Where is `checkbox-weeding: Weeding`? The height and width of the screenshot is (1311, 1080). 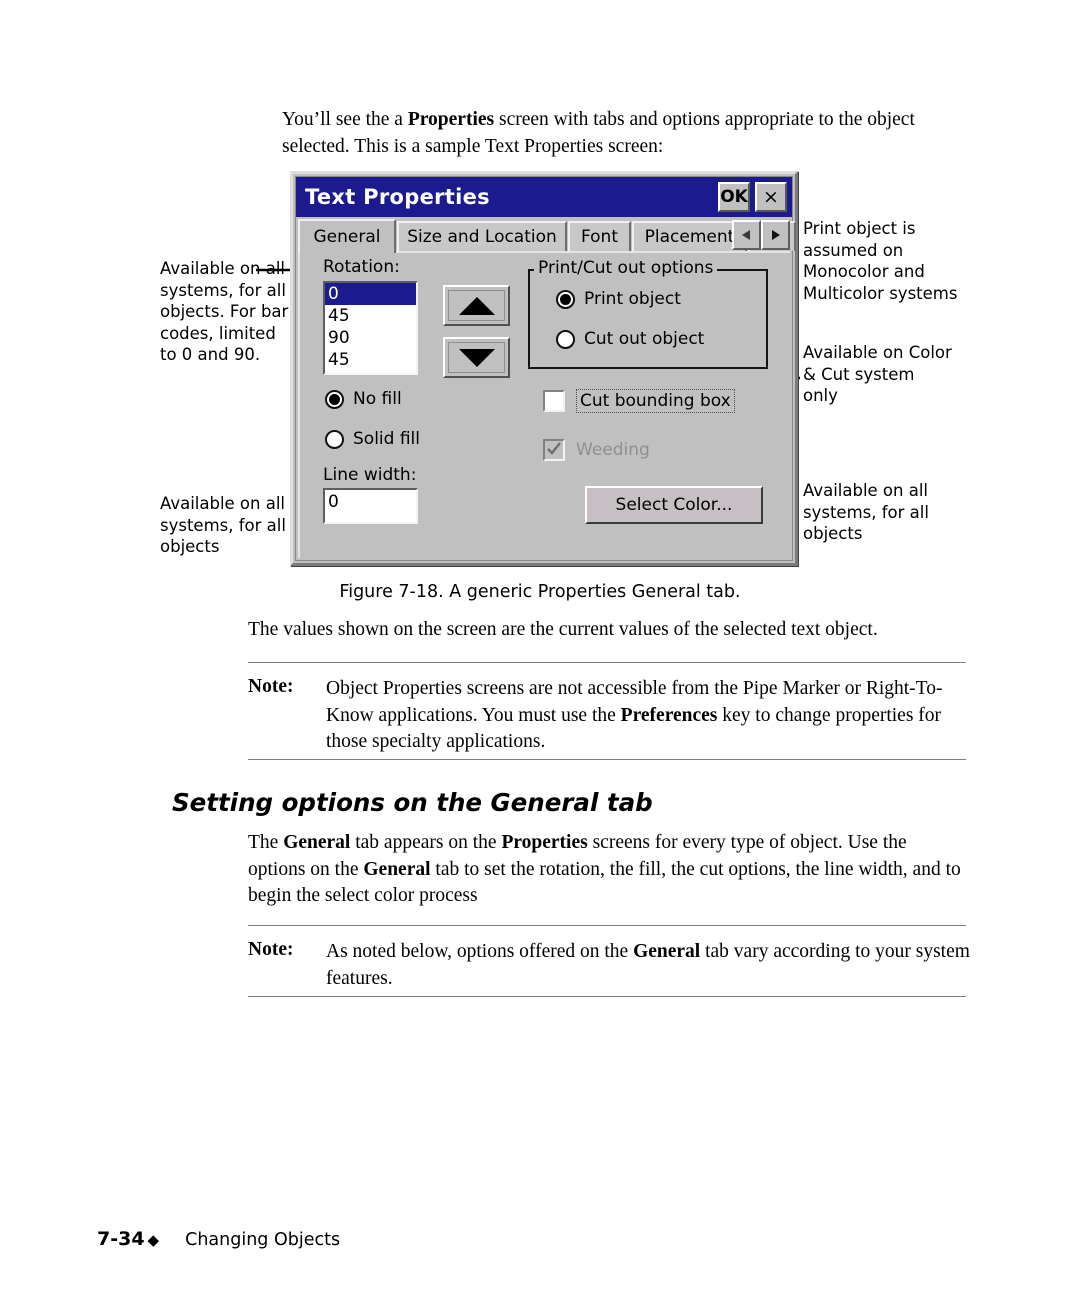
checkbox-weeding: Weeding is located at coordinates (596, 450).